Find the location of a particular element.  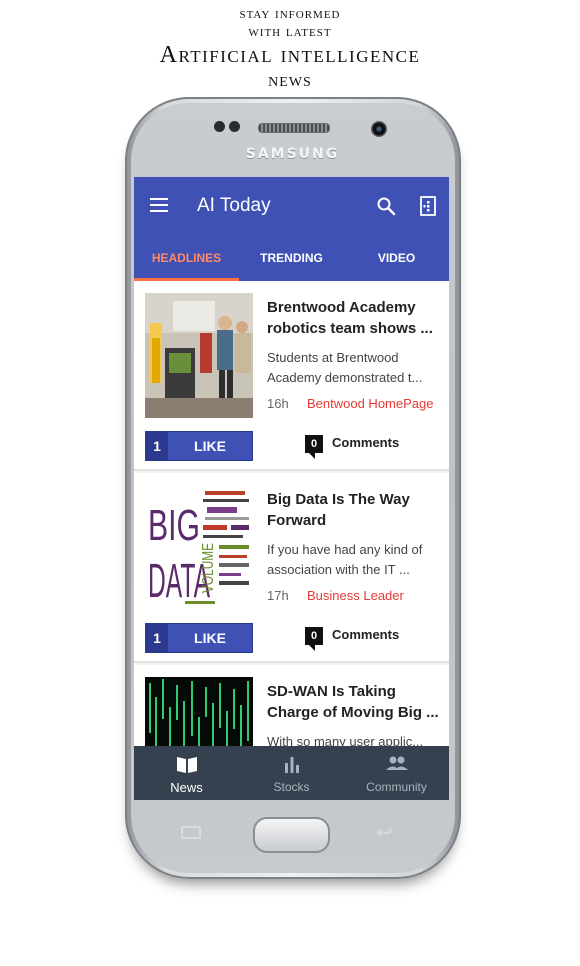

article-source: Bentwood HomePage is located at coordinates (370, 403).